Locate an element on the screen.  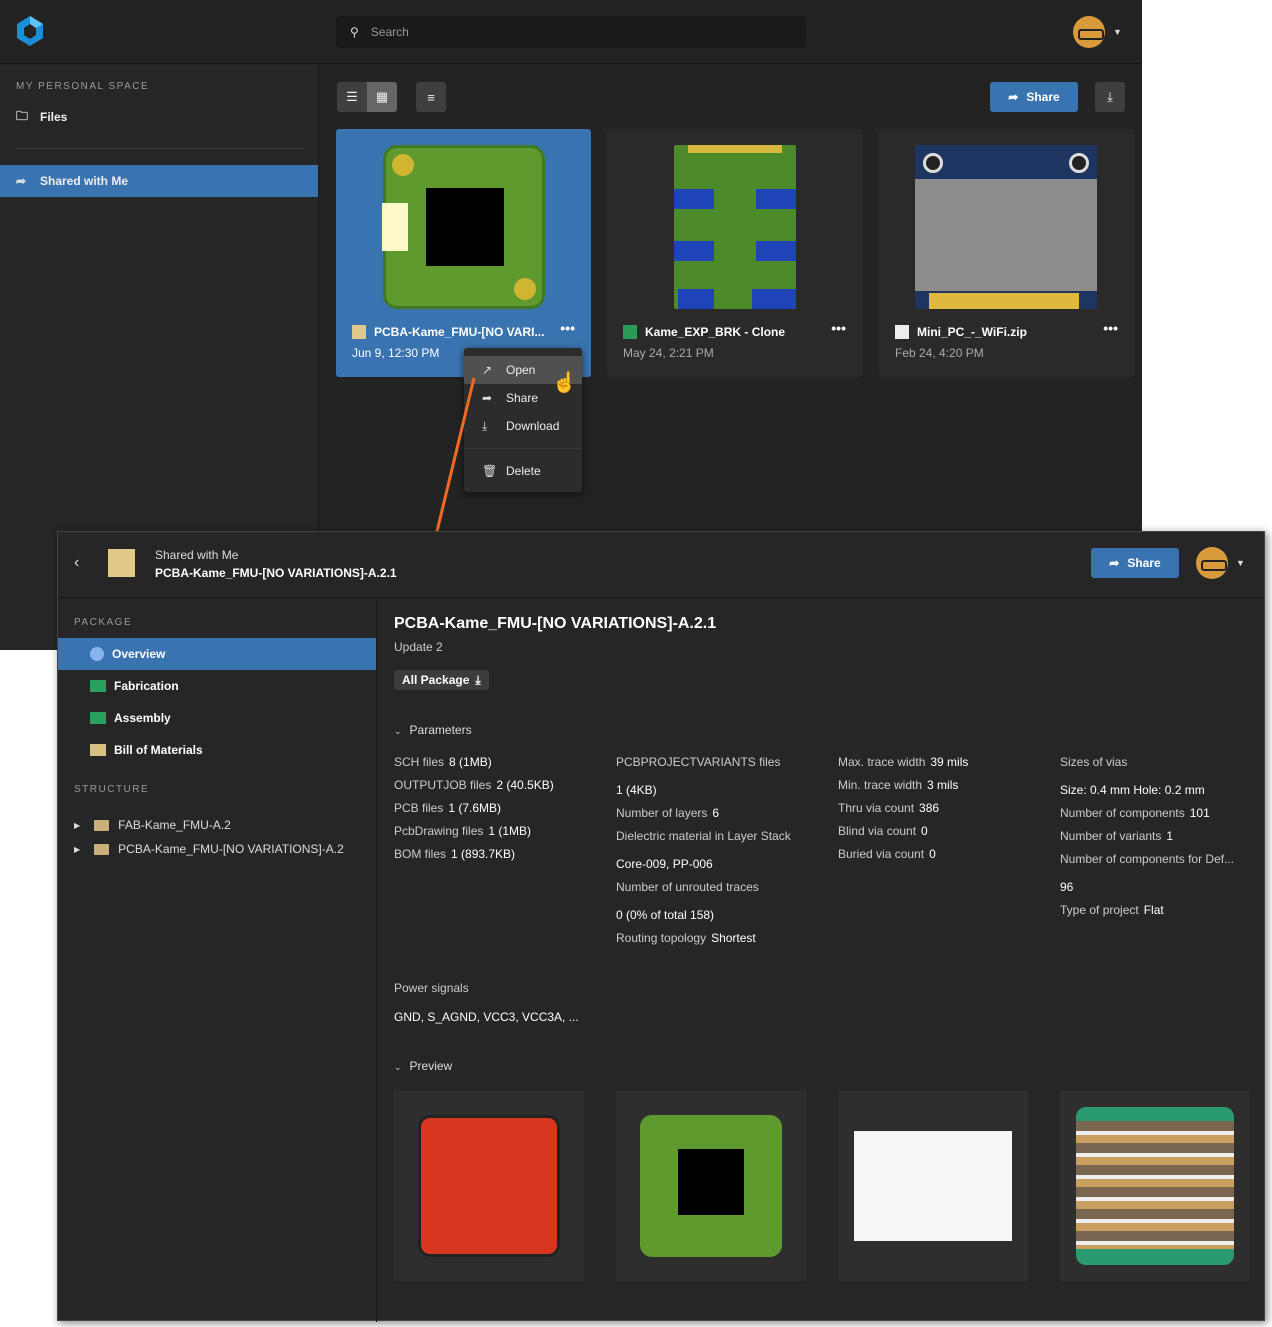
parameter-row: 1 (4KB) is located at coordinates (636, 790).